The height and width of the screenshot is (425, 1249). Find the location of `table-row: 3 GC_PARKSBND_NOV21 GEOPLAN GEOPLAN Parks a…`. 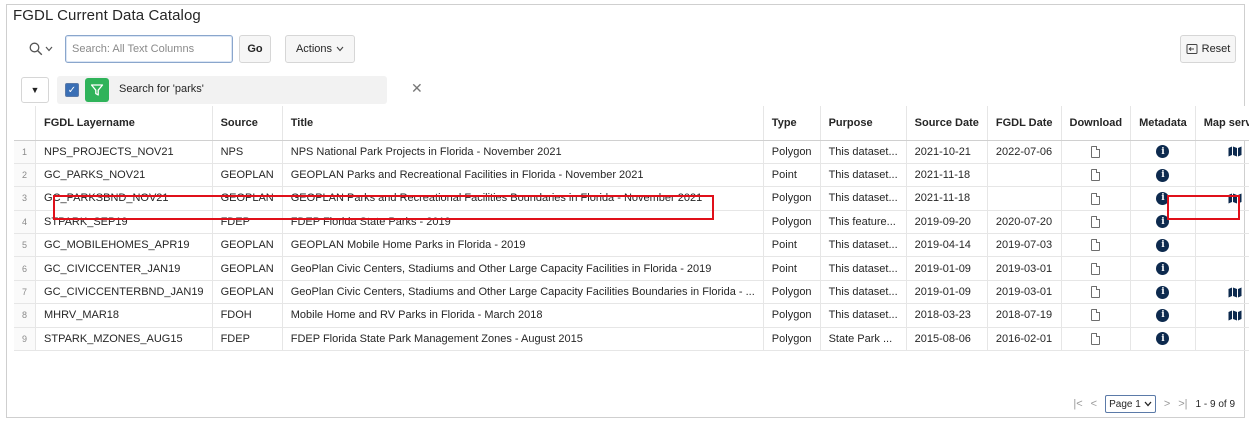

table-row: 3 GC_PARKSBND_NOV21 GEOPLAN GEOPLAN Parks a… is located at coordinates (631, 198).